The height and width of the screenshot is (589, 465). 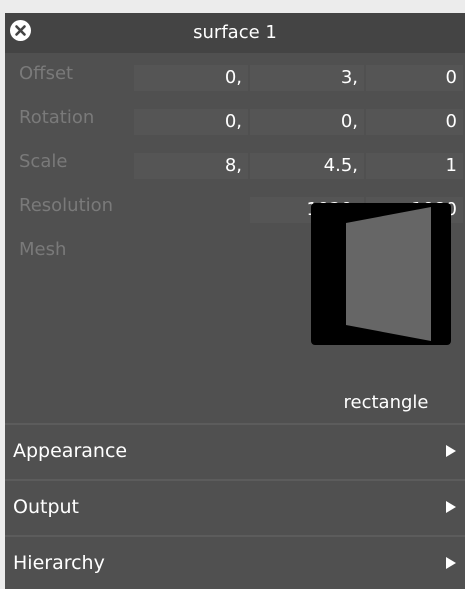 I want to click on hierarchy-section-header: Hierarchy, so click(x=235, y=562).